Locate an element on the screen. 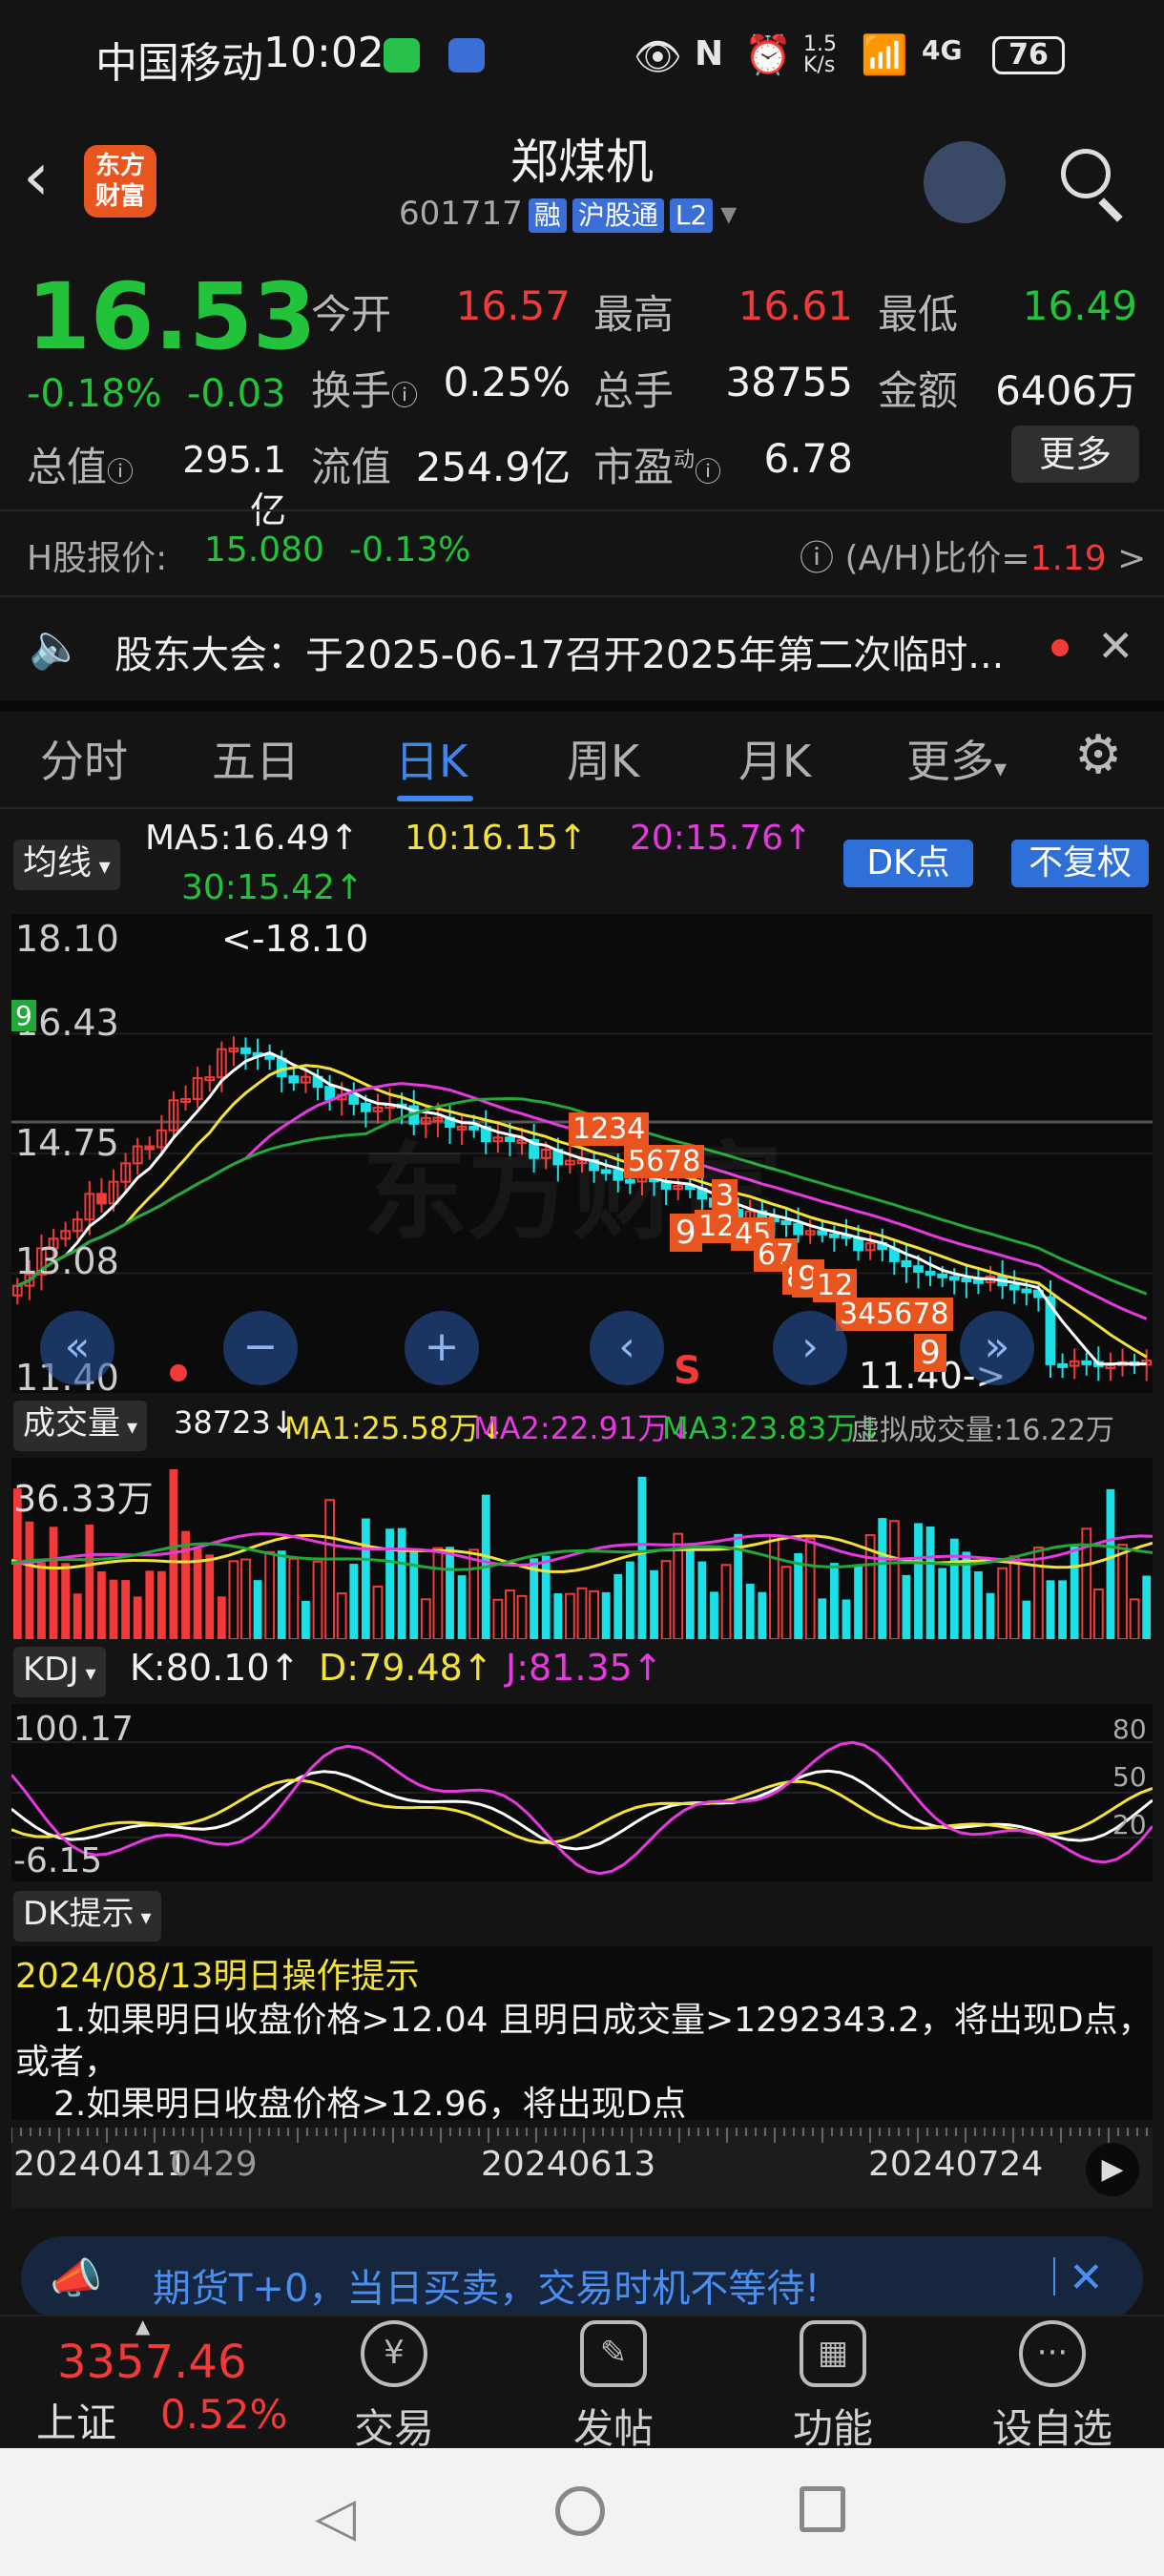 This screenshot has width=1164, height=2576. megaphone-icon: 📣 is located at coordinates (76, 2278).